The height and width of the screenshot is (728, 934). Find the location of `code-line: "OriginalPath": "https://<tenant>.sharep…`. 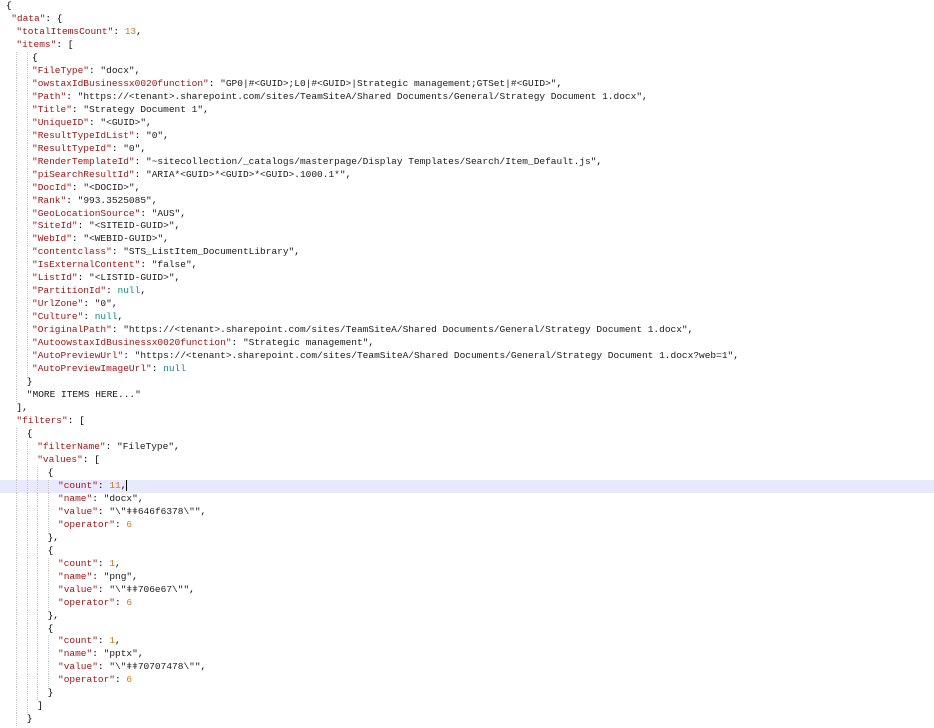

code-line: "OriginalPath": "https://<tenant>.sharep… is located at coordinates (467, 331).